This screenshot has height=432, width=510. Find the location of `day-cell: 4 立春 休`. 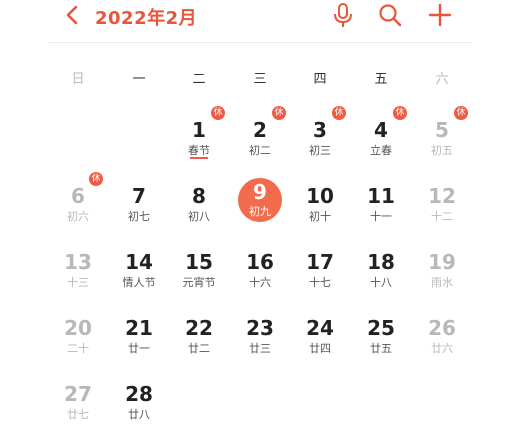

day-cell: 4 立春 休 is located at coordinates (381, 137).